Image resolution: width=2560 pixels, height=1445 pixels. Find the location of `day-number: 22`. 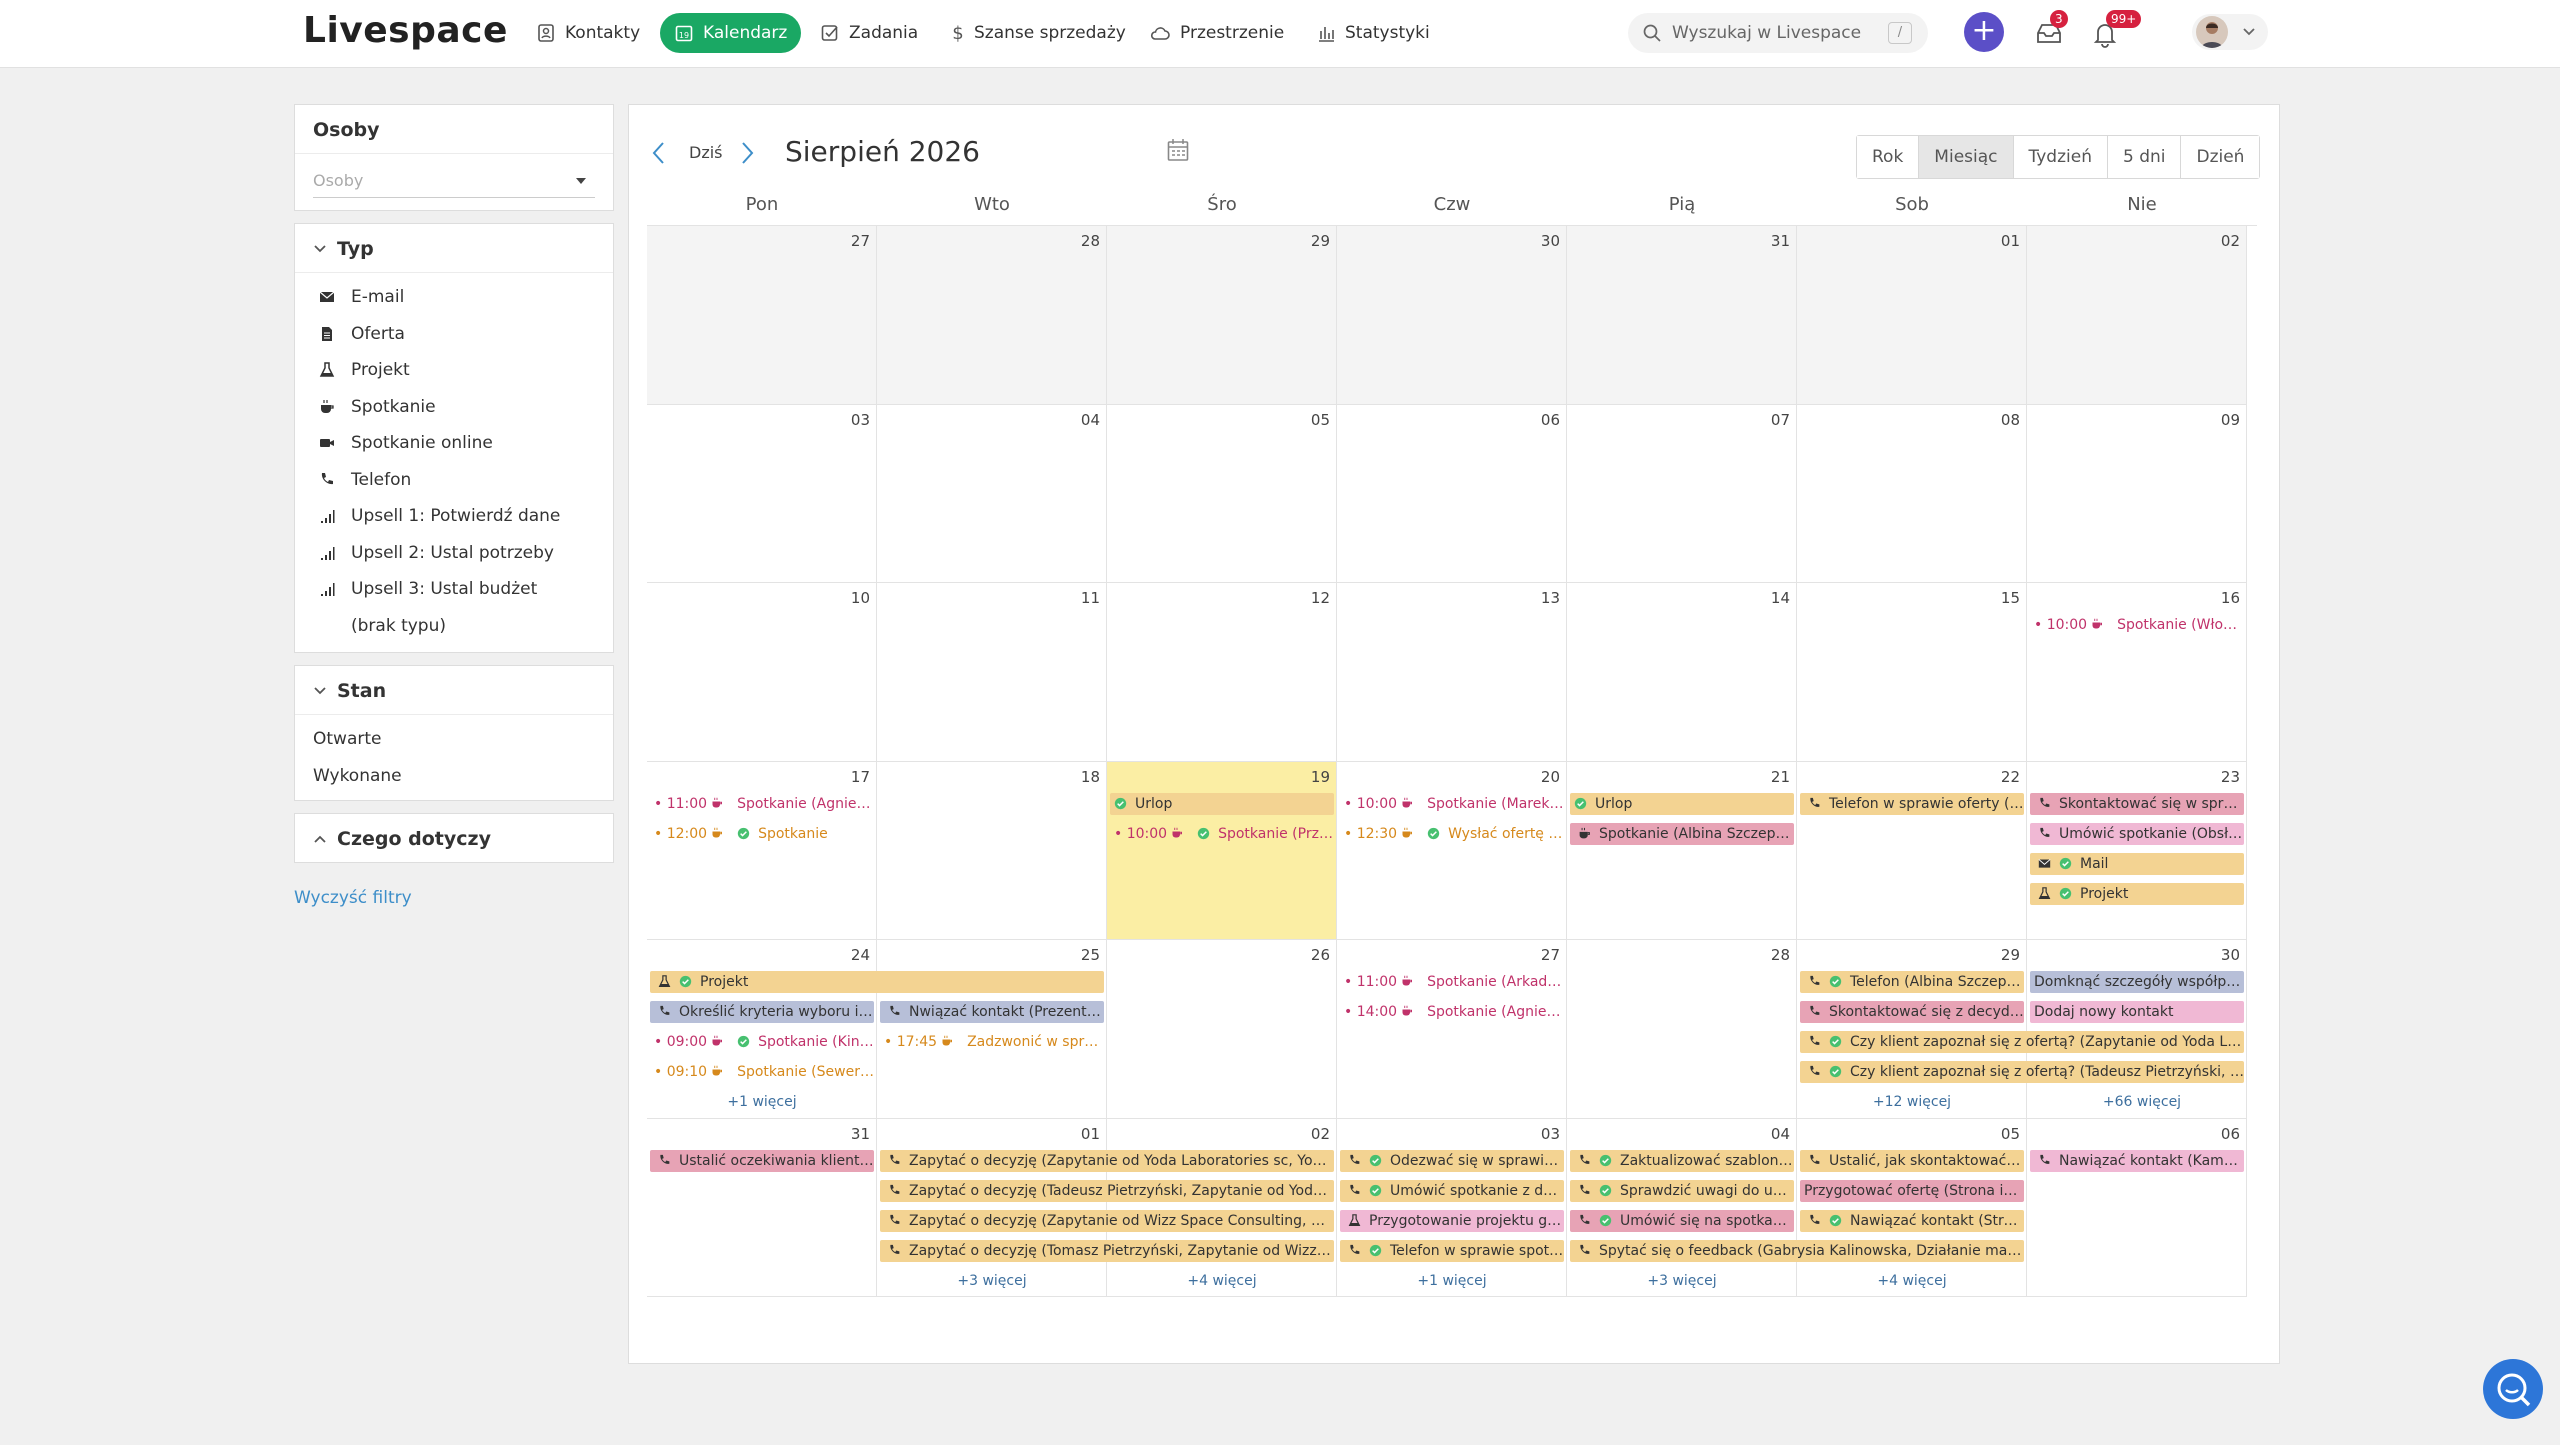

day-number: 22 is located at coordinates (2010, 777).